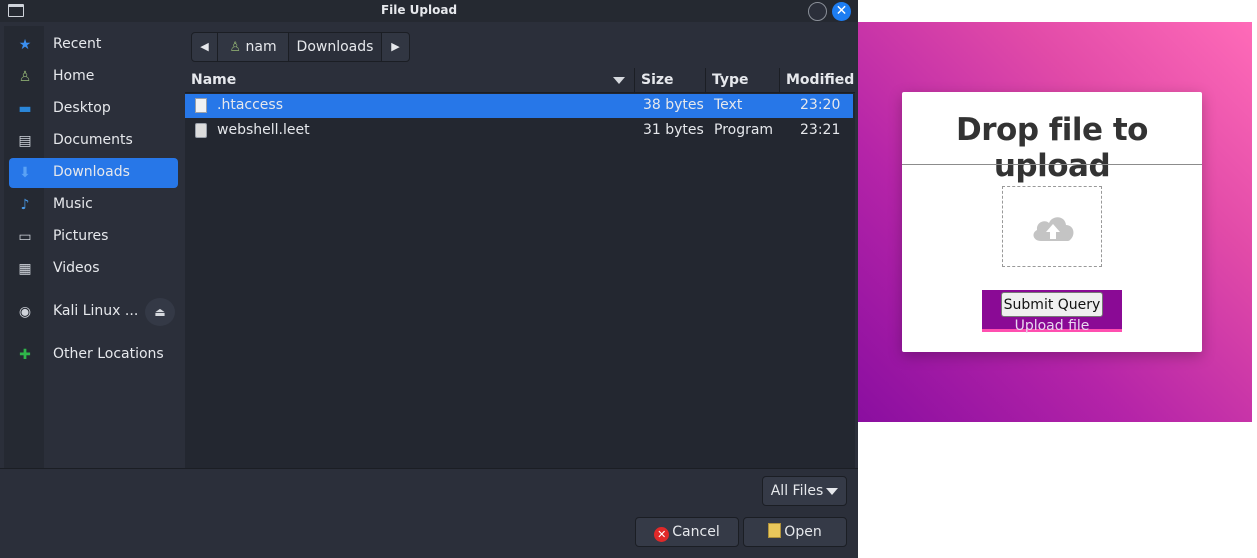  What do you see at coordinates (817, 11) in the screenshot?
I see `minimize-button` at bounding box center [817, 11].